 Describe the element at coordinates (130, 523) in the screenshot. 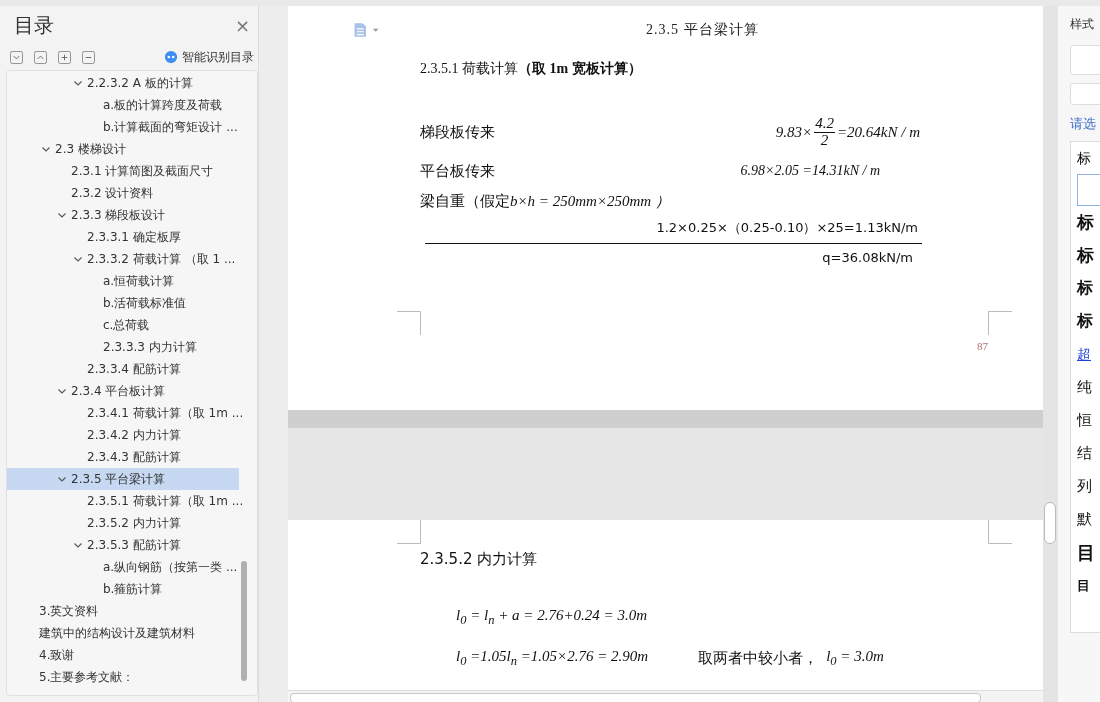

I see `toc-item: 2.3.5.2 内力计算` at that location.